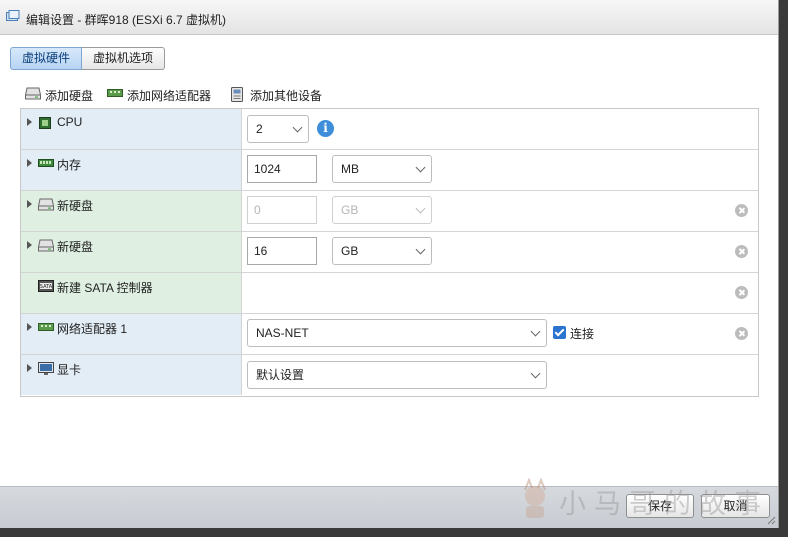 Image resolution: width=788 pixels, height=537 pixels. I want to click on device-icon, so click(237, 94).